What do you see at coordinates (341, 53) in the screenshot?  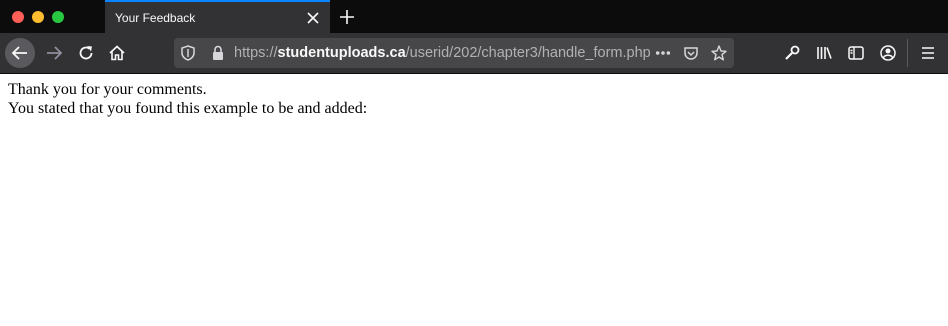 I see `url-host: studentuploads.ca` at bounding box center [341, 53].